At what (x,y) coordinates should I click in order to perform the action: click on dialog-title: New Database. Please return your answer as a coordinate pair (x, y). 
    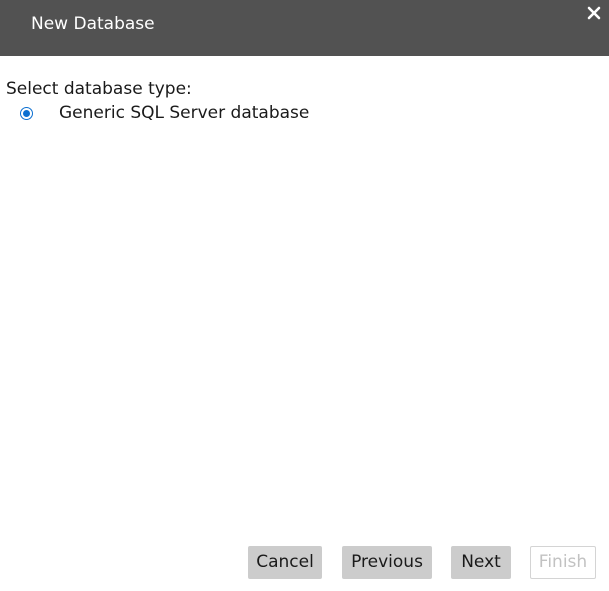
    Looking at the image, I should click on (93, 24).